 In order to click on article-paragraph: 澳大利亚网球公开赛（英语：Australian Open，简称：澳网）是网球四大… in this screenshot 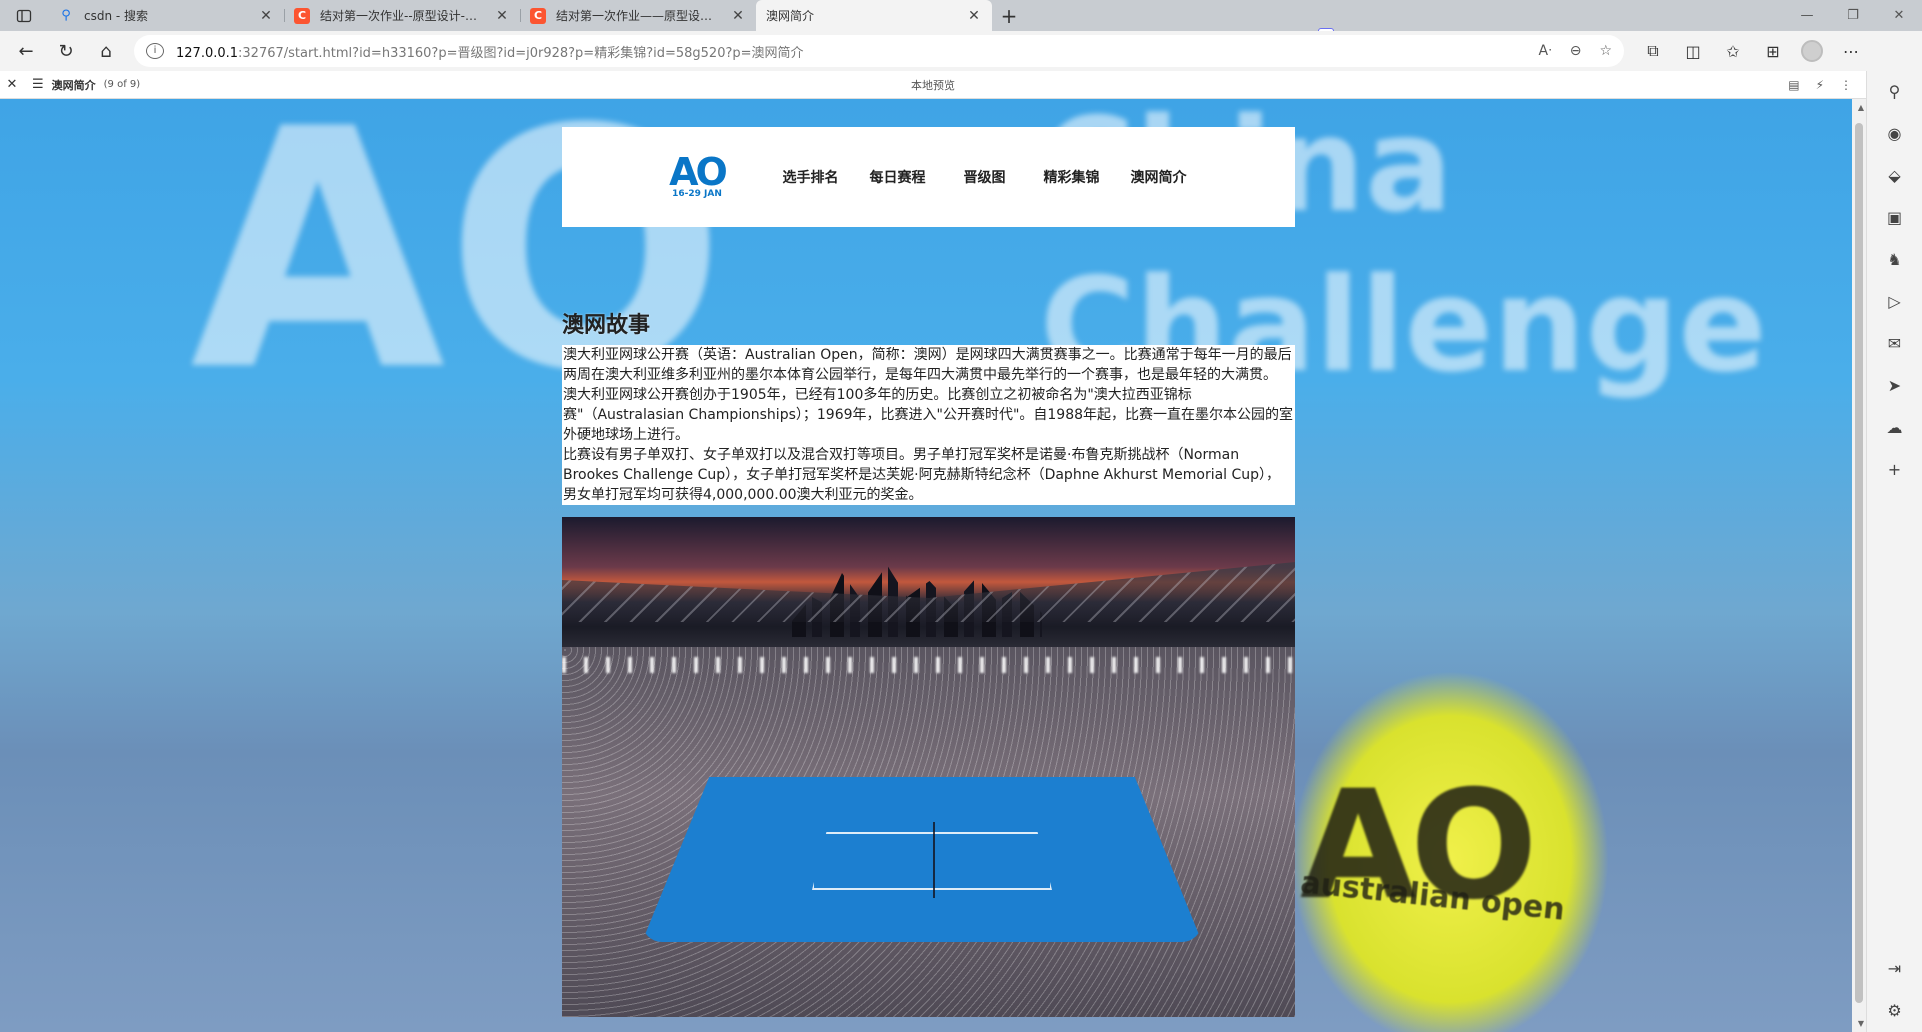, I will do `click(927, 365)`.